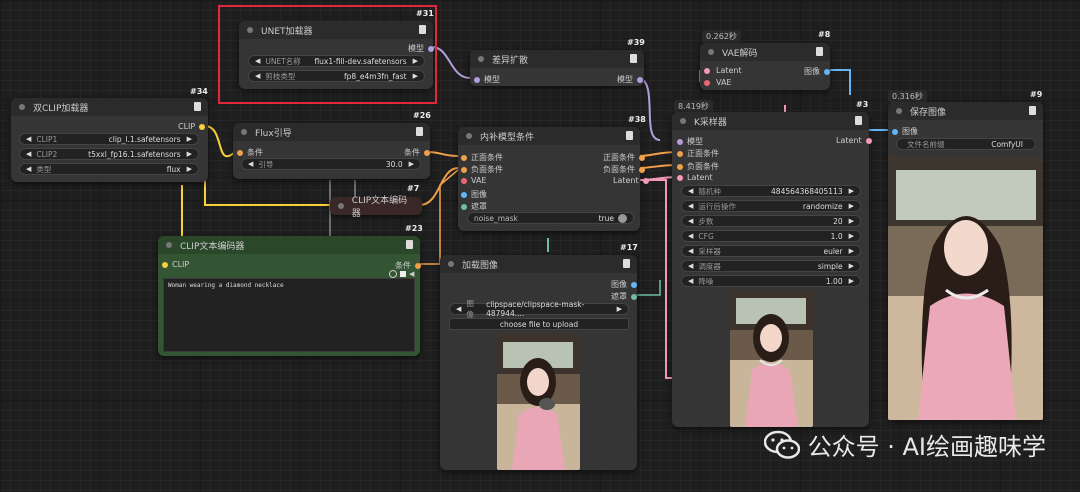 The width and height of the screenshot is (1080, 492). What do you see at coordinates (273, 133) in the screenshot?
I see `node-title: Flux引导` at bounding box center [273, 133].